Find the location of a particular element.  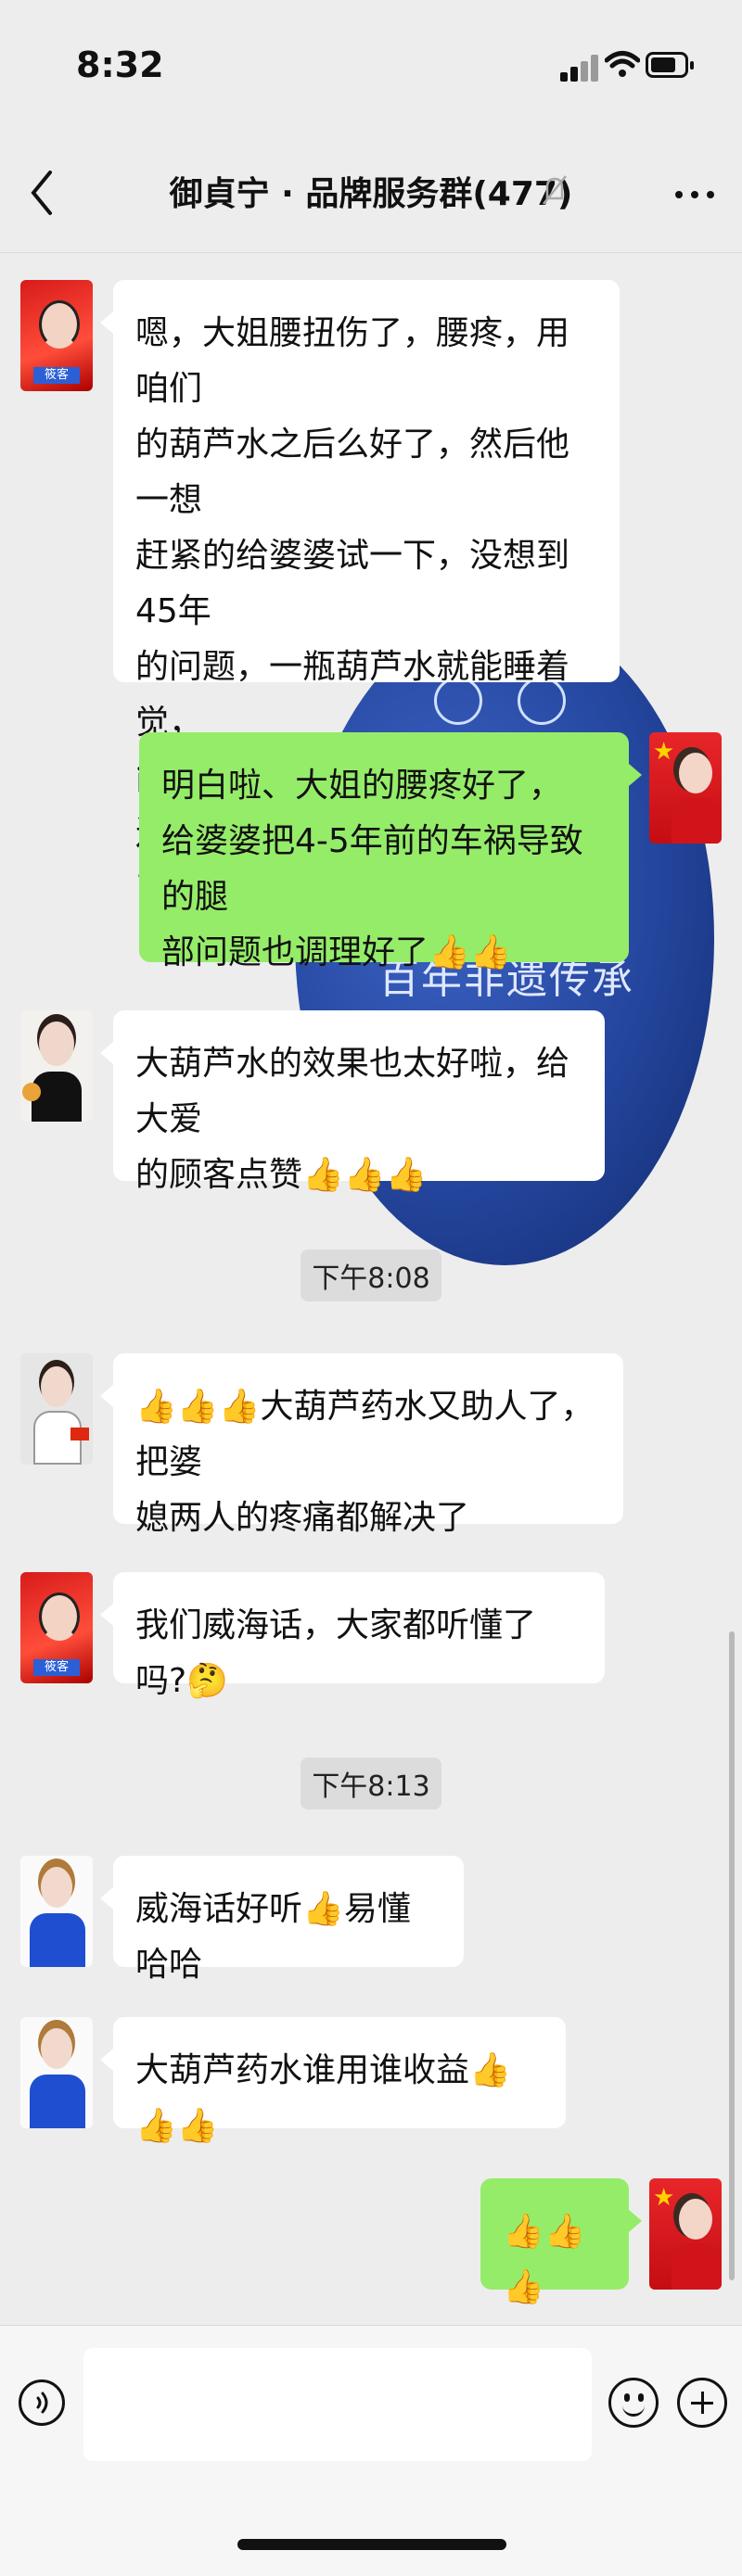

voice-input-button is located at coordinates (42, 2402).